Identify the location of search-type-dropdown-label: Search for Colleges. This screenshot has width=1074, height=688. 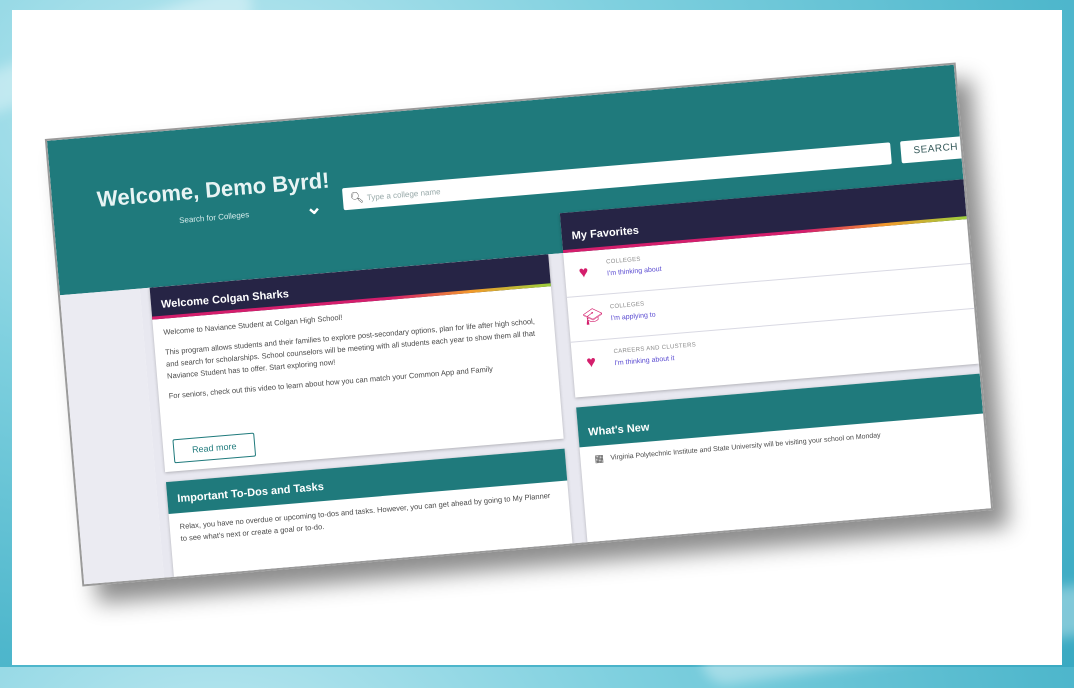
(214, 217).